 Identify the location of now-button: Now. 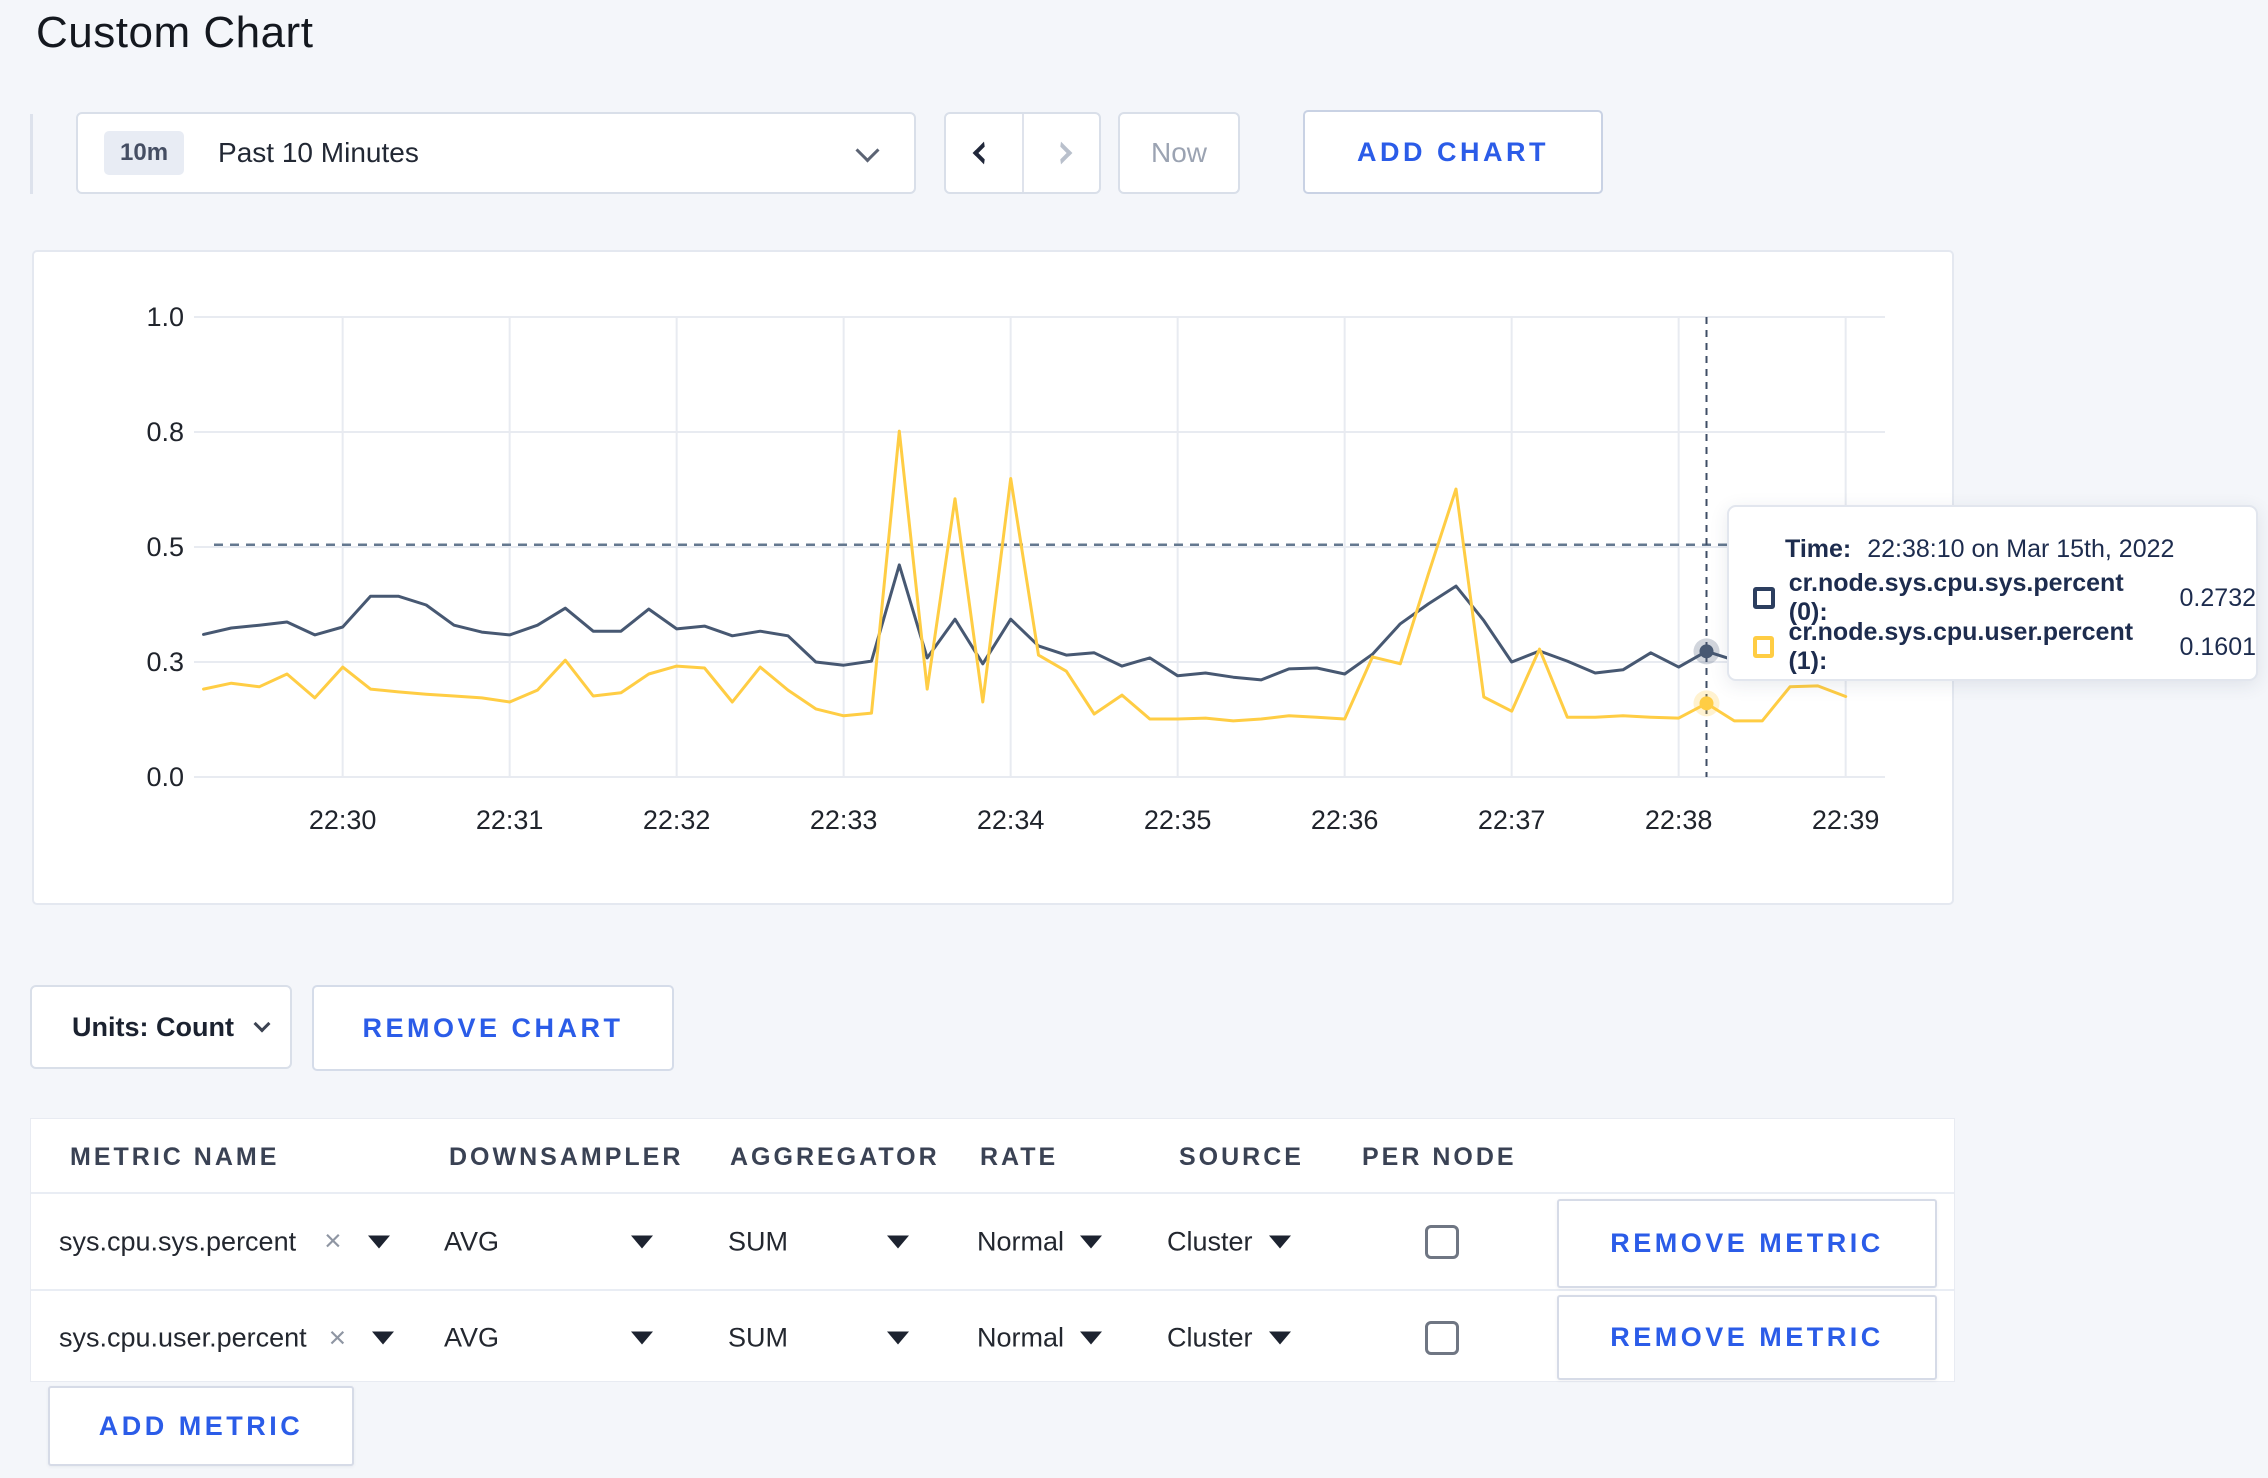
(1179, 153).